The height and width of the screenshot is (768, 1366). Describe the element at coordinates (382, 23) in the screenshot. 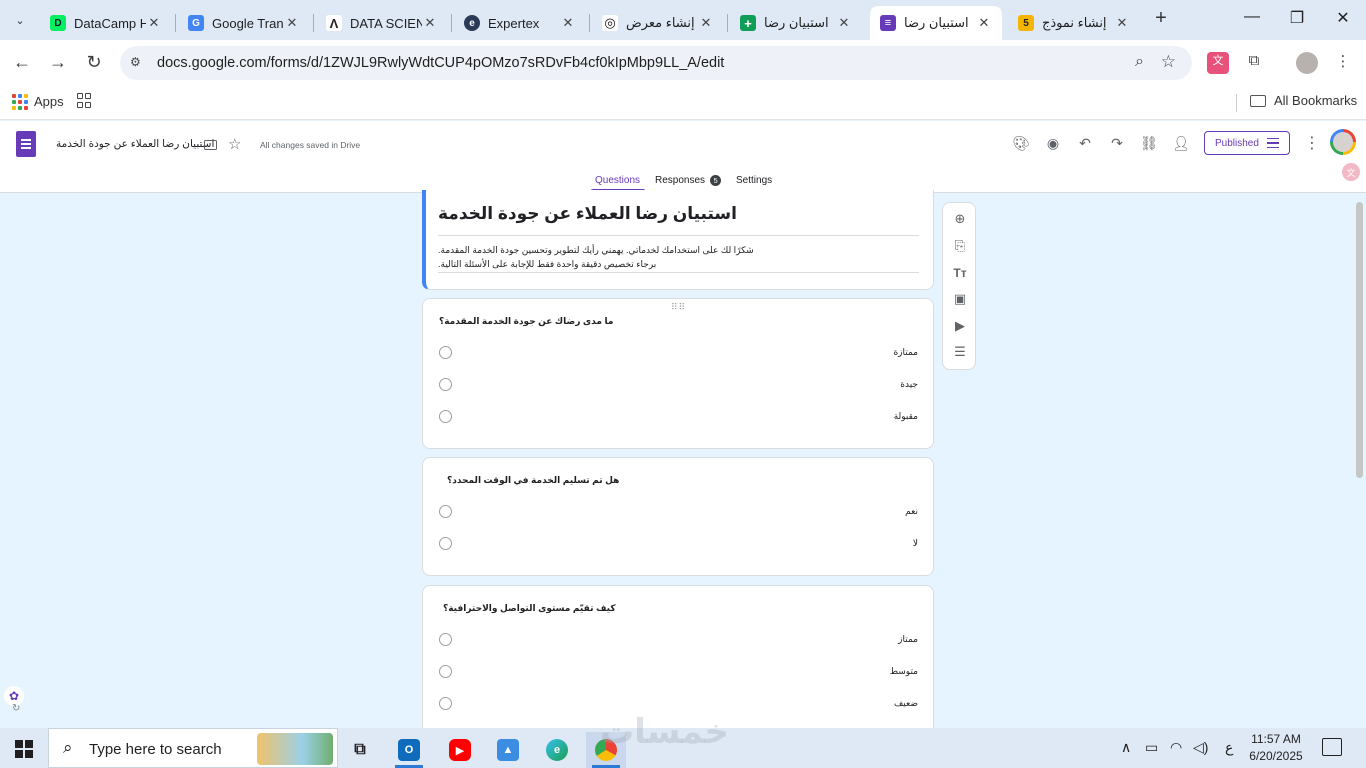

I see `browser-tab-data-science: Λ DATA SCIENC ✕` at that location.